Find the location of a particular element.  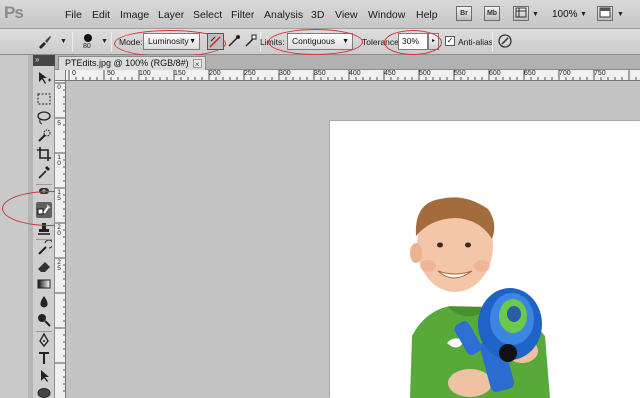

document-tab-title: PTEdits.jpg @ 100% (RGB/8#) is located at coordinates (127, 63).